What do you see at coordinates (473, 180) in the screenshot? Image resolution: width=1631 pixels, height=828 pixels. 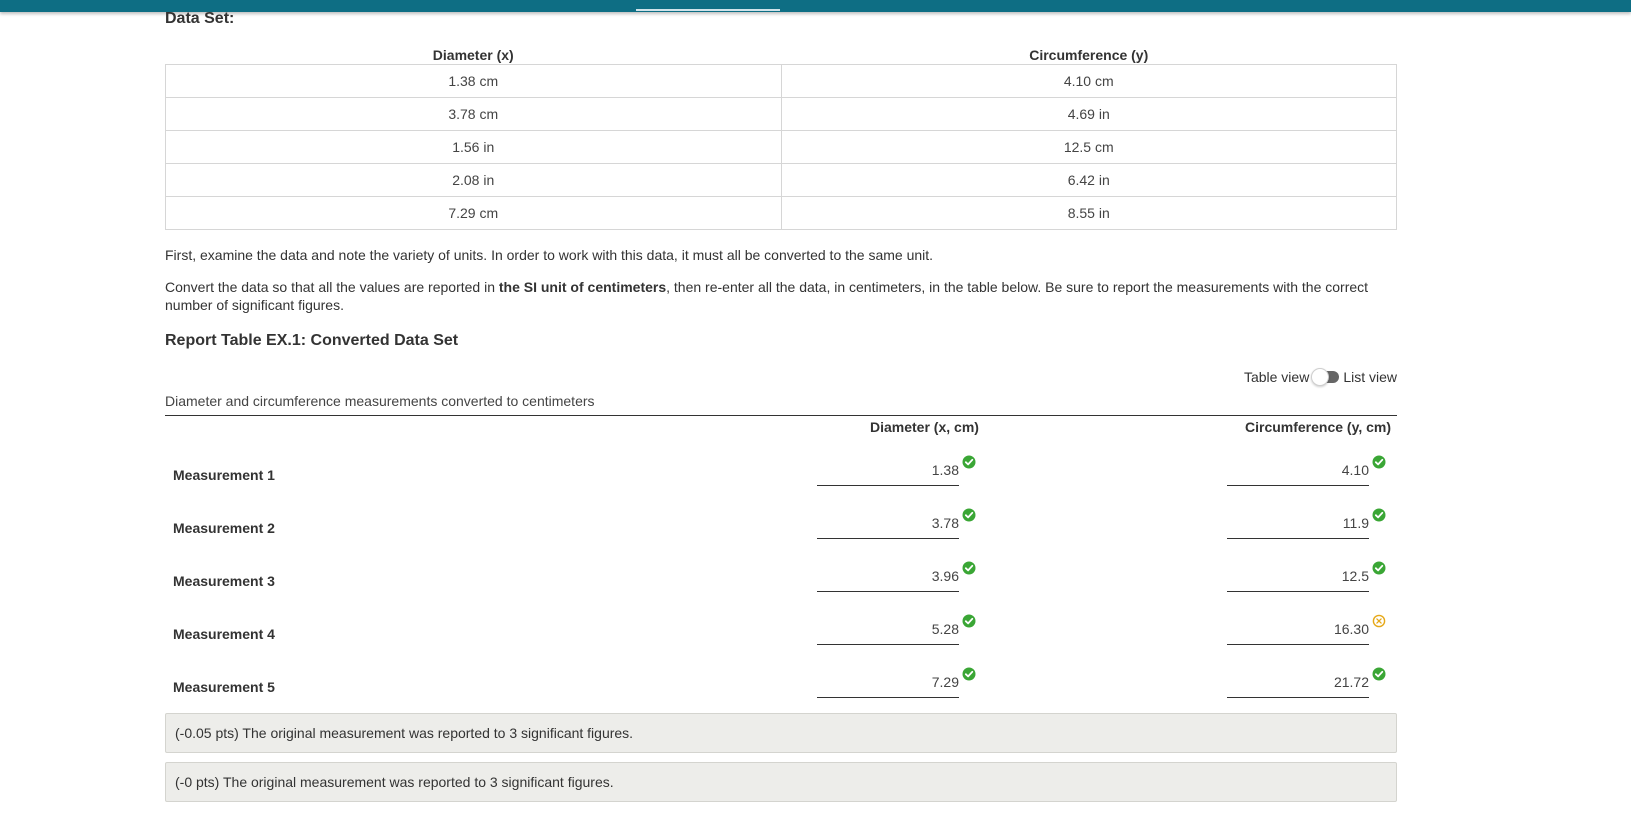 I see `dataset-cell: 2.08 in` at bounding box center [473, 180].